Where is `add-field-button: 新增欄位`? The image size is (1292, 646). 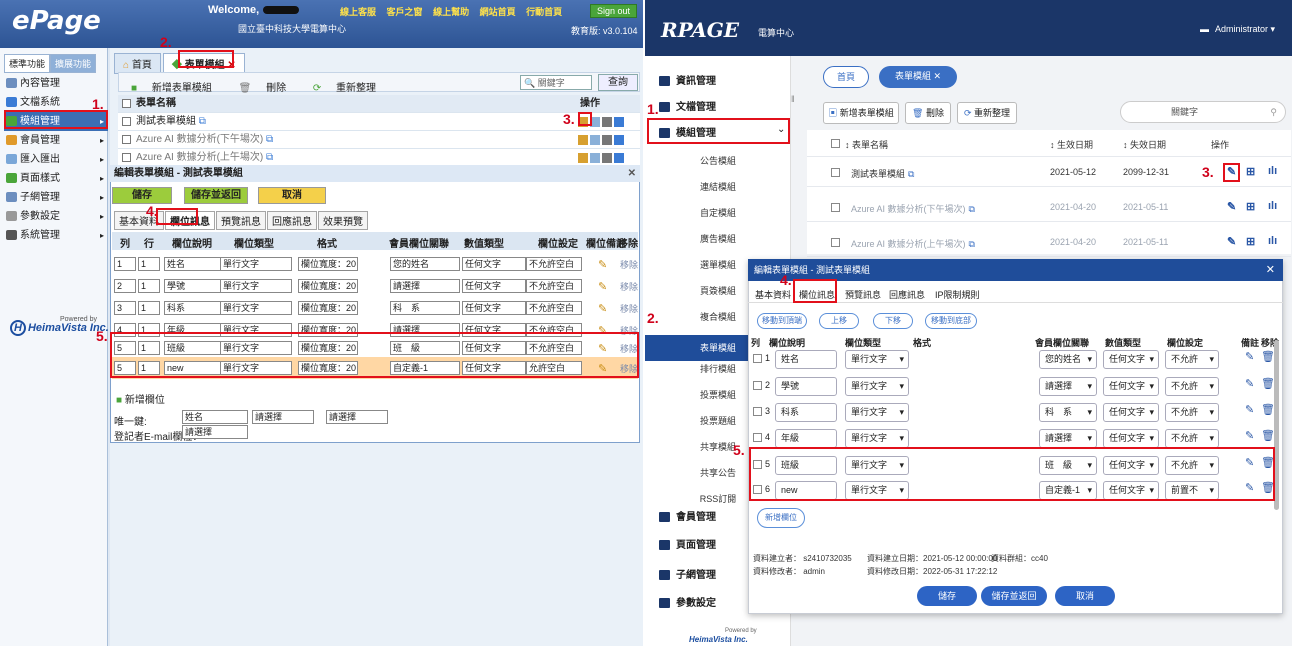
add-field-button: 新增欄位 is located at coordinates (781, 518).